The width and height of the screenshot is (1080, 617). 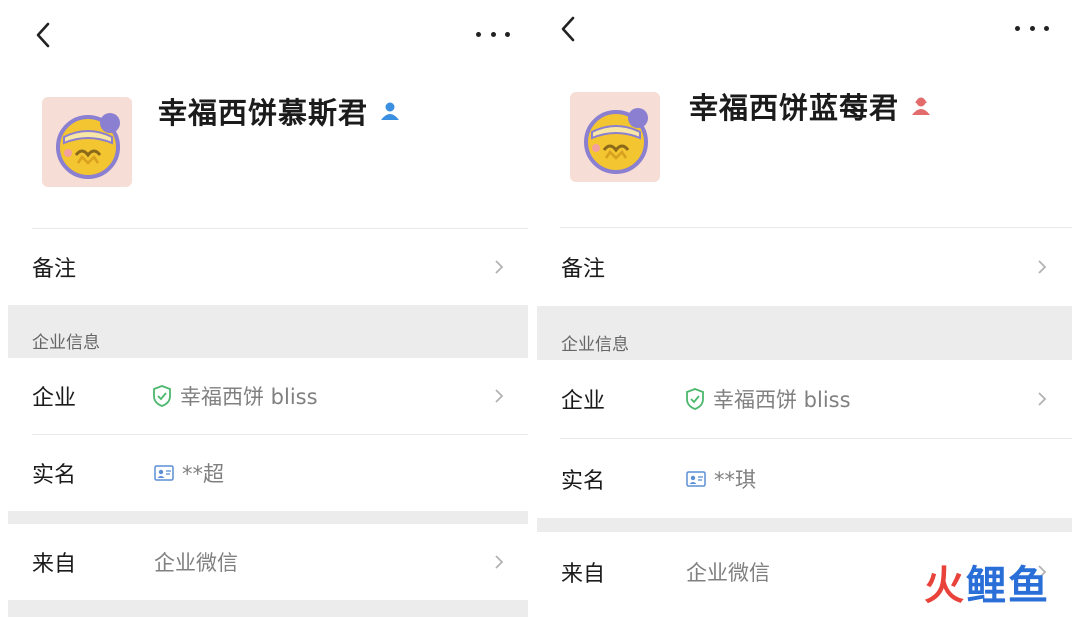 What do you see at coordinates (735, 479) in the screenshot?
I see `realname-value: **琪` at bounding box center [735, 479].